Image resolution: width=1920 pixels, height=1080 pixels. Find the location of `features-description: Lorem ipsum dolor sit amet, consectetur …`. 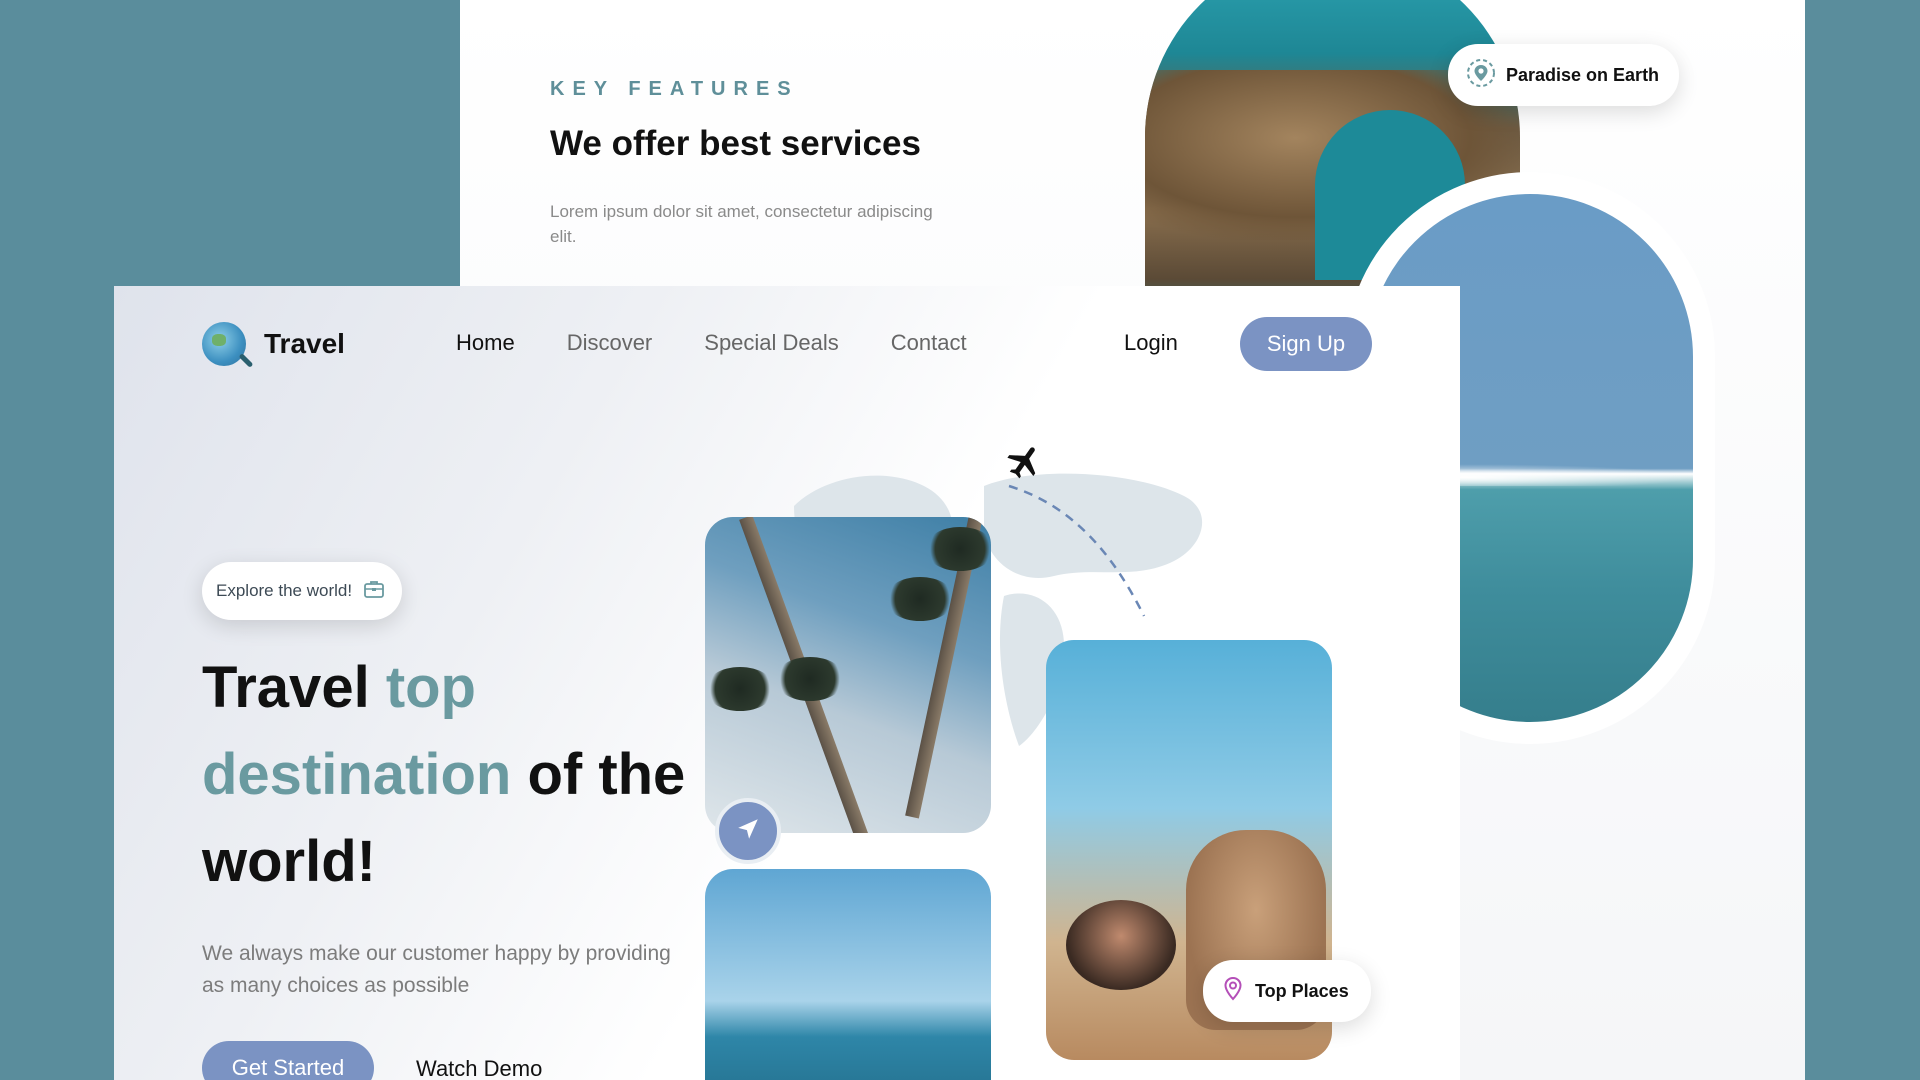

features-description: Lorem ipsum dolor sit amet, consectetur … is located at coordinates (741, 224).